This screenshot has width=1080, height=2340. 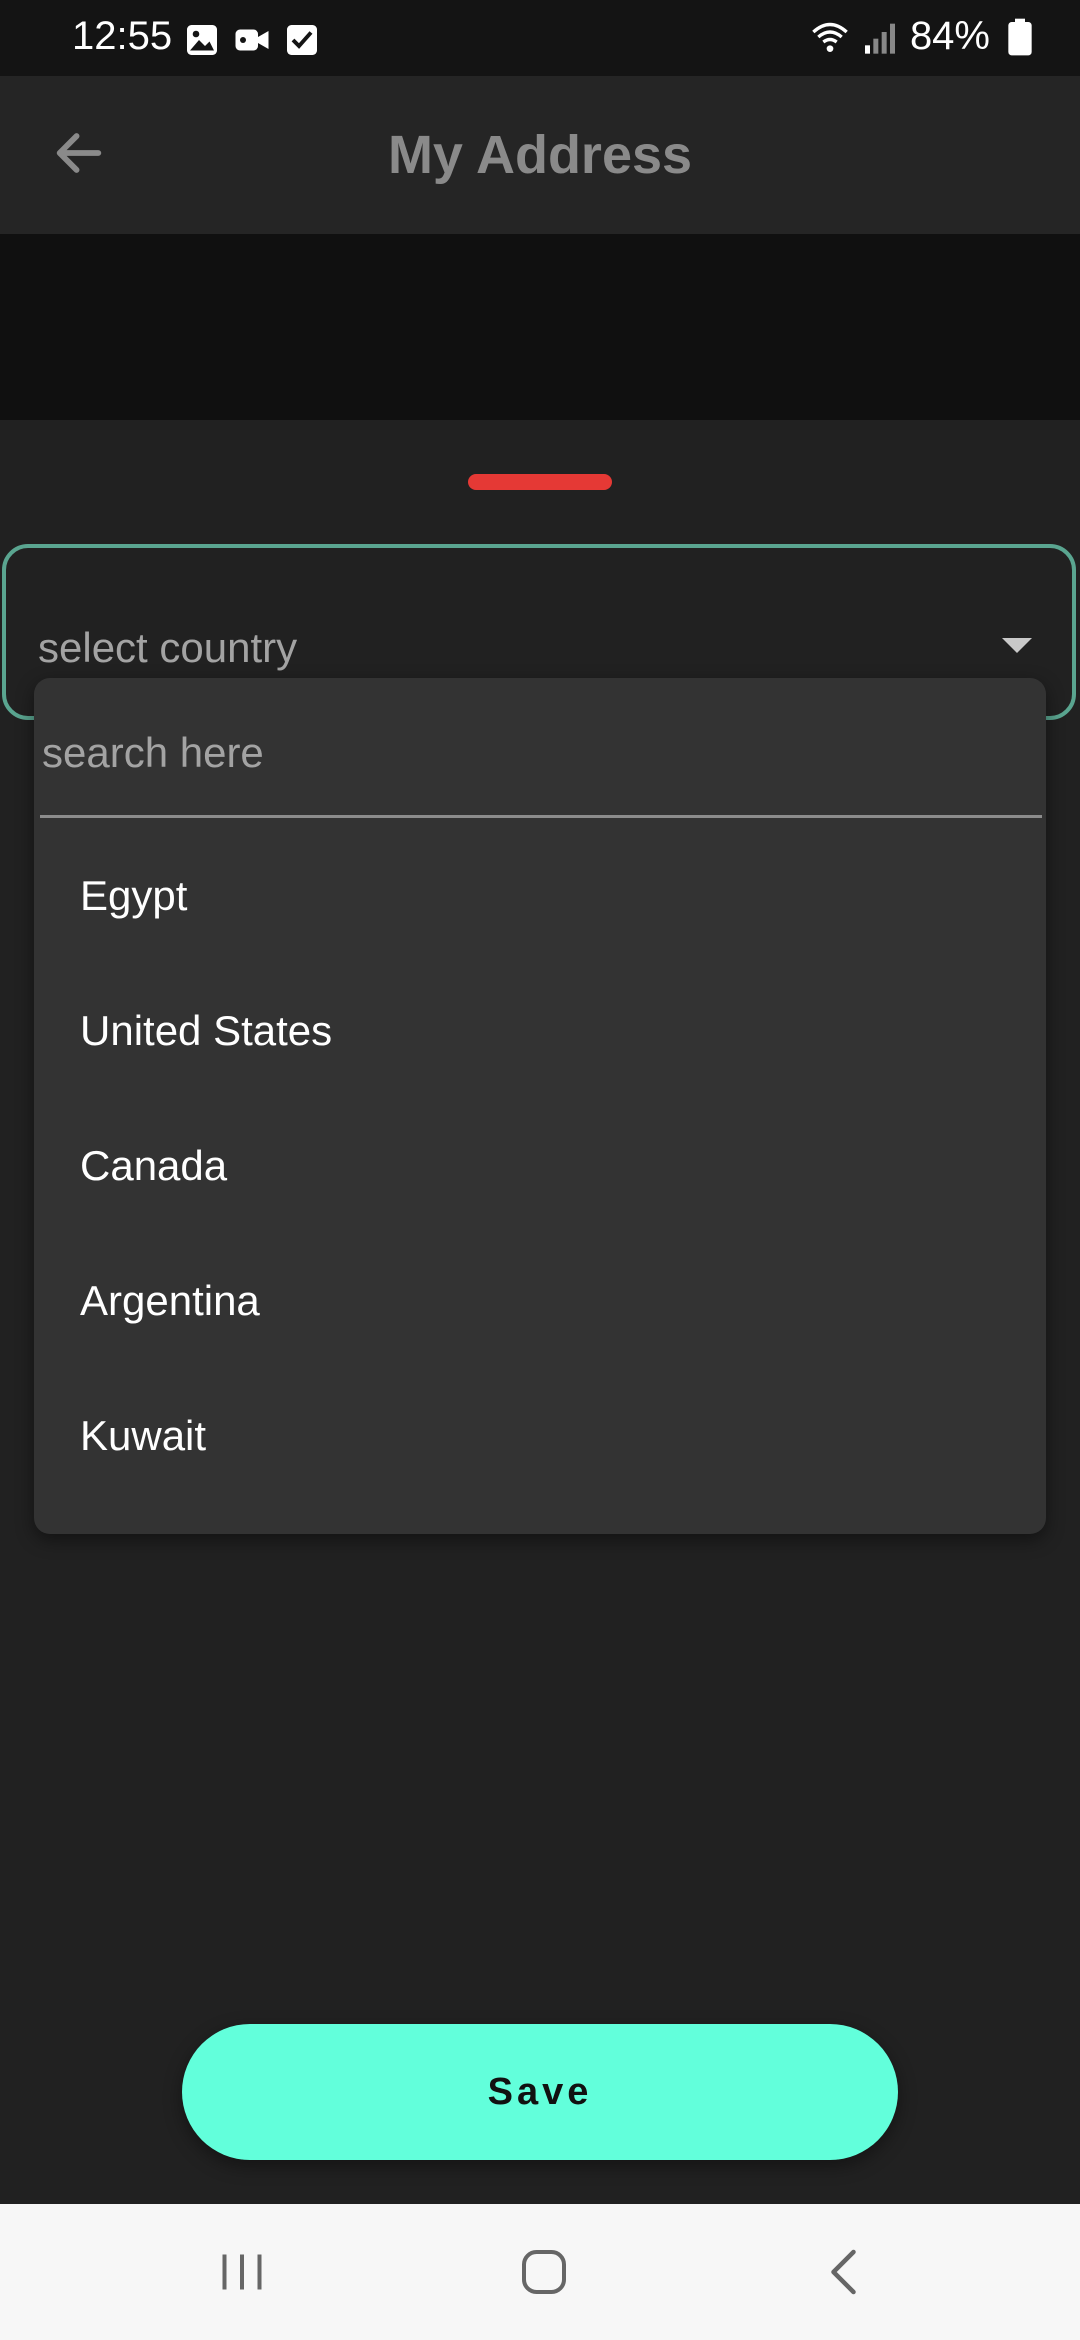 I want to click on save-button: Save, so click(x=540, y=2092).